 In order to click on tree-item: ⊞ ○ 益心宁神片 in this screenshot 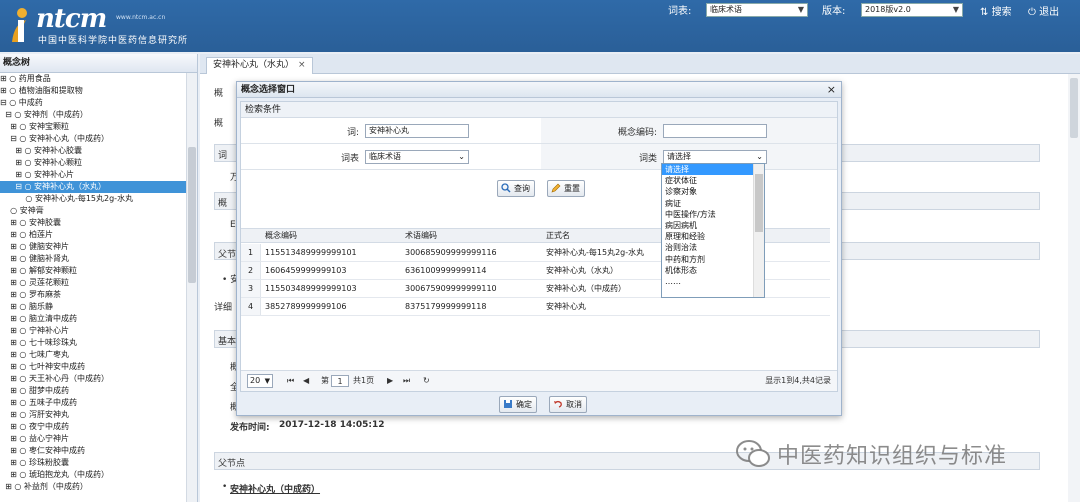, I will do `click(93, 439)`.